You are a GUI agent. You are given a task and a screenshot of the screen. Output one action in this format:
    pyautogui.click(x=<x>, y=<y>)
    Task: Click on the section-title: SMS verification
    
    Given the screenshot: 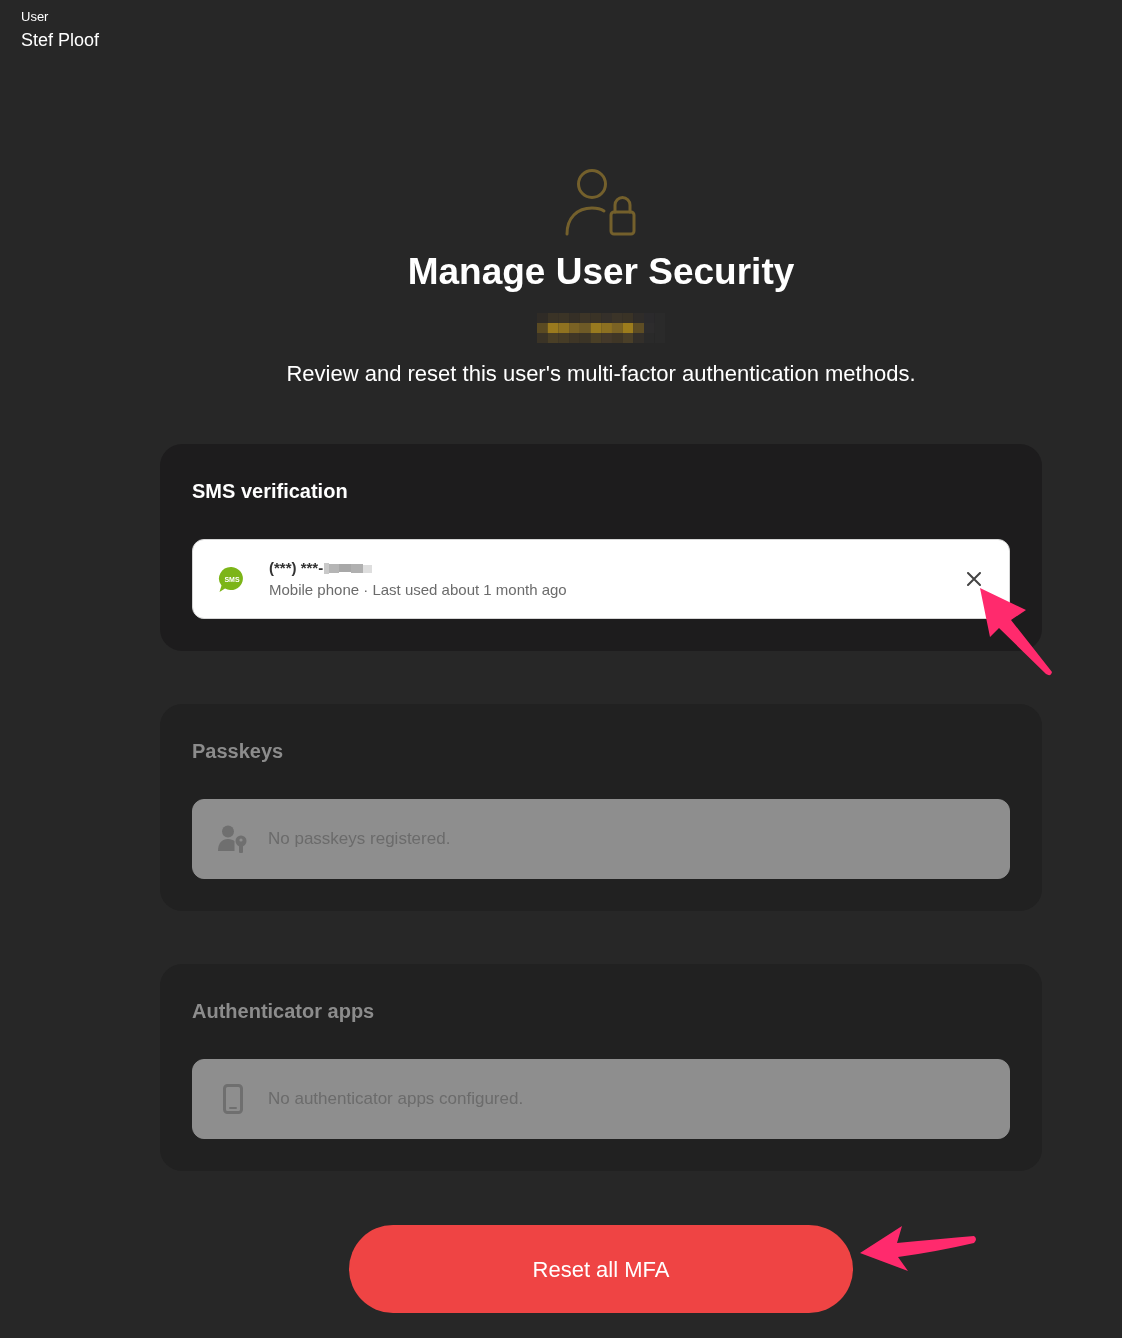 What is the action you would take?
    pyautogui.click(x=270, y=491)
    